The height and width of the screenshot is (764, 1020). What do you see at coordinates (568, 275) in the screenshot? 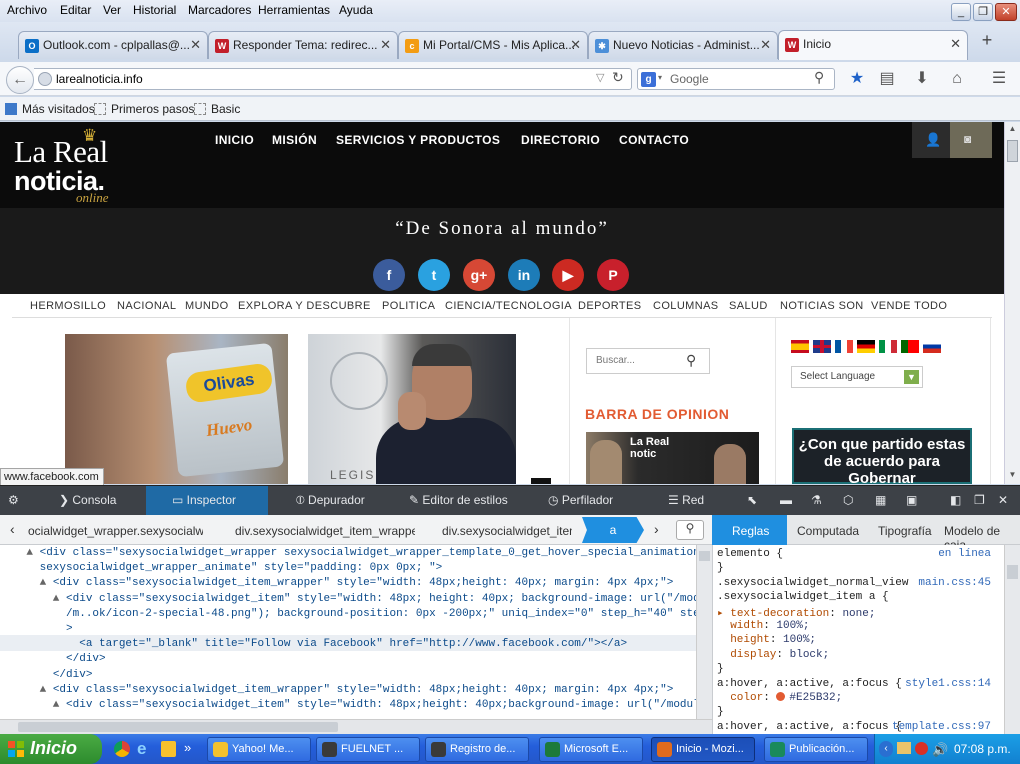
I see `youtube-icon: ▶` at bounding box center [568, 275].